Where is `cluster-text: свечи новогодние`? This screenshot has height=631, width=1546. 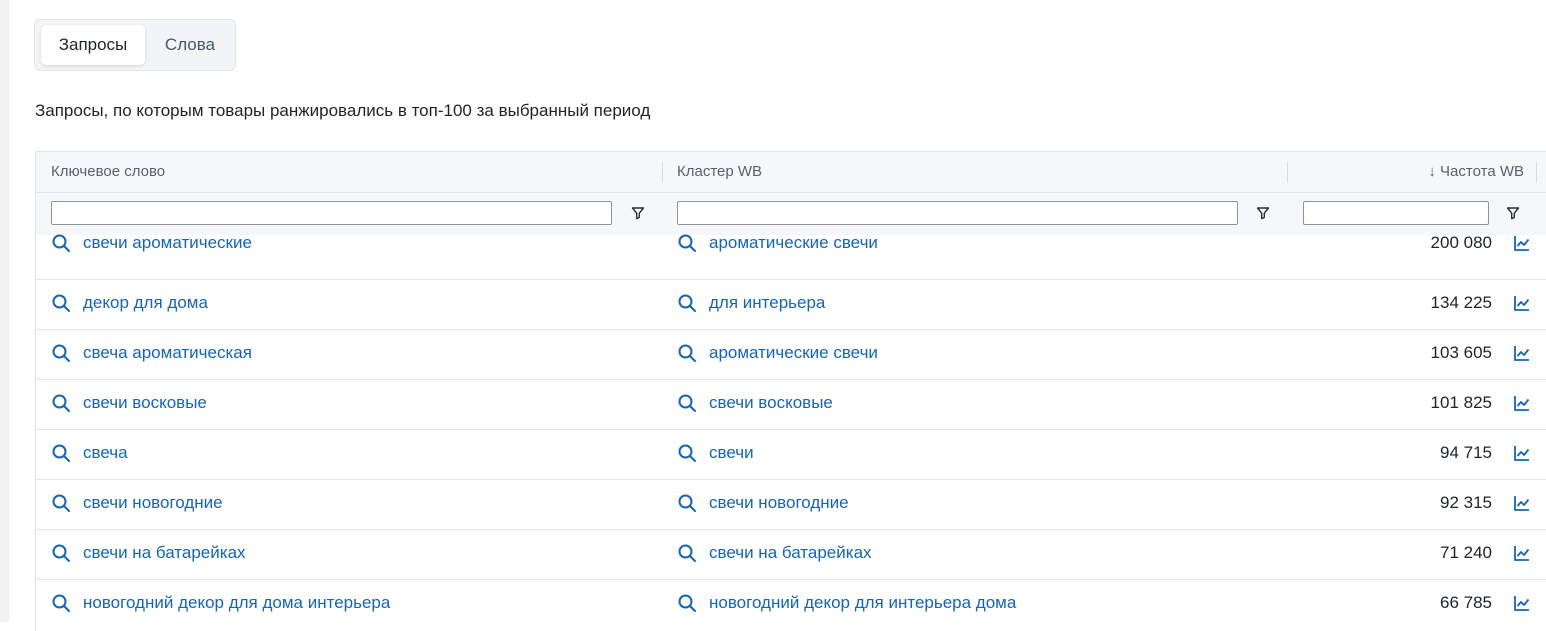
cluster-text: свечи новогодние is located at coordinates (779, 502).